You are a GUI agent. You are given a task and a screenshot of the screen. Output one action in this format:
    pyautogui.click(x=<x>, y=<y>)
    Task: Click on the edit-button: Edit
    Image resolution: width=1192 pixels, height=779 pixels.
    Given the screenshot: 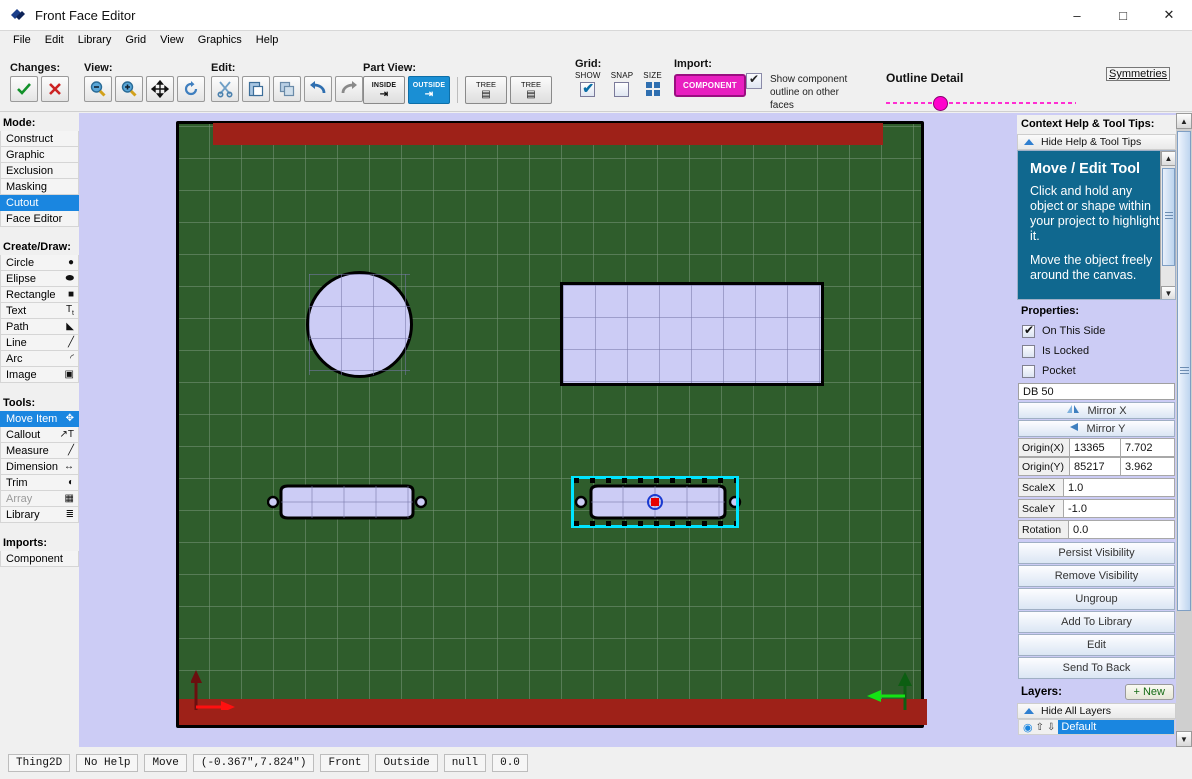 What is the action you would take?
    pyautogui.click(x=1096, y=645)
    